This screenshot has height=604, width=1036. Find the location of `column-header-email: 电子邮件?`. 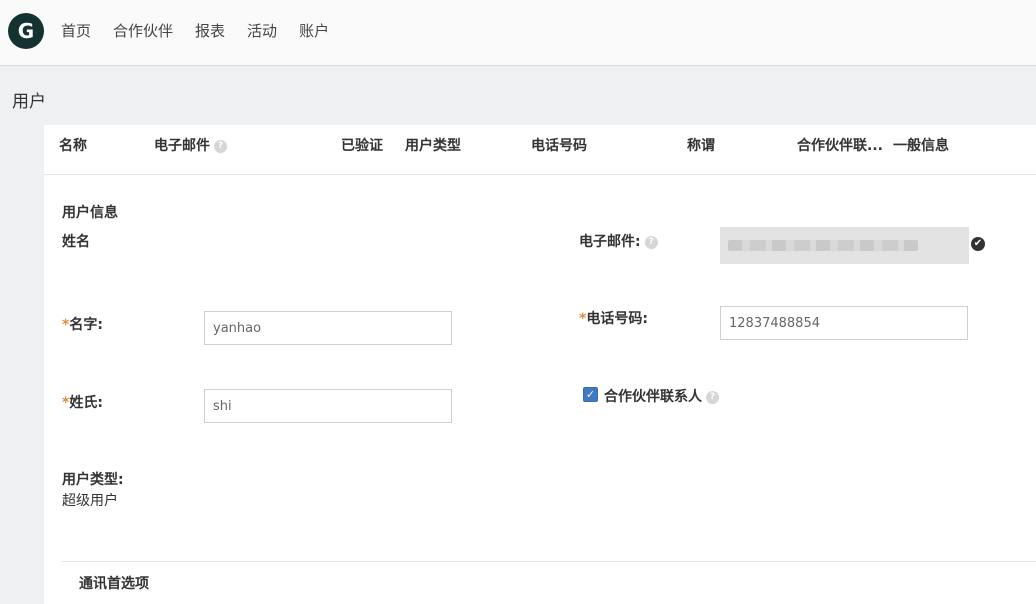

column-header-email: 电子邮件? is located at coordinates (190, 145).